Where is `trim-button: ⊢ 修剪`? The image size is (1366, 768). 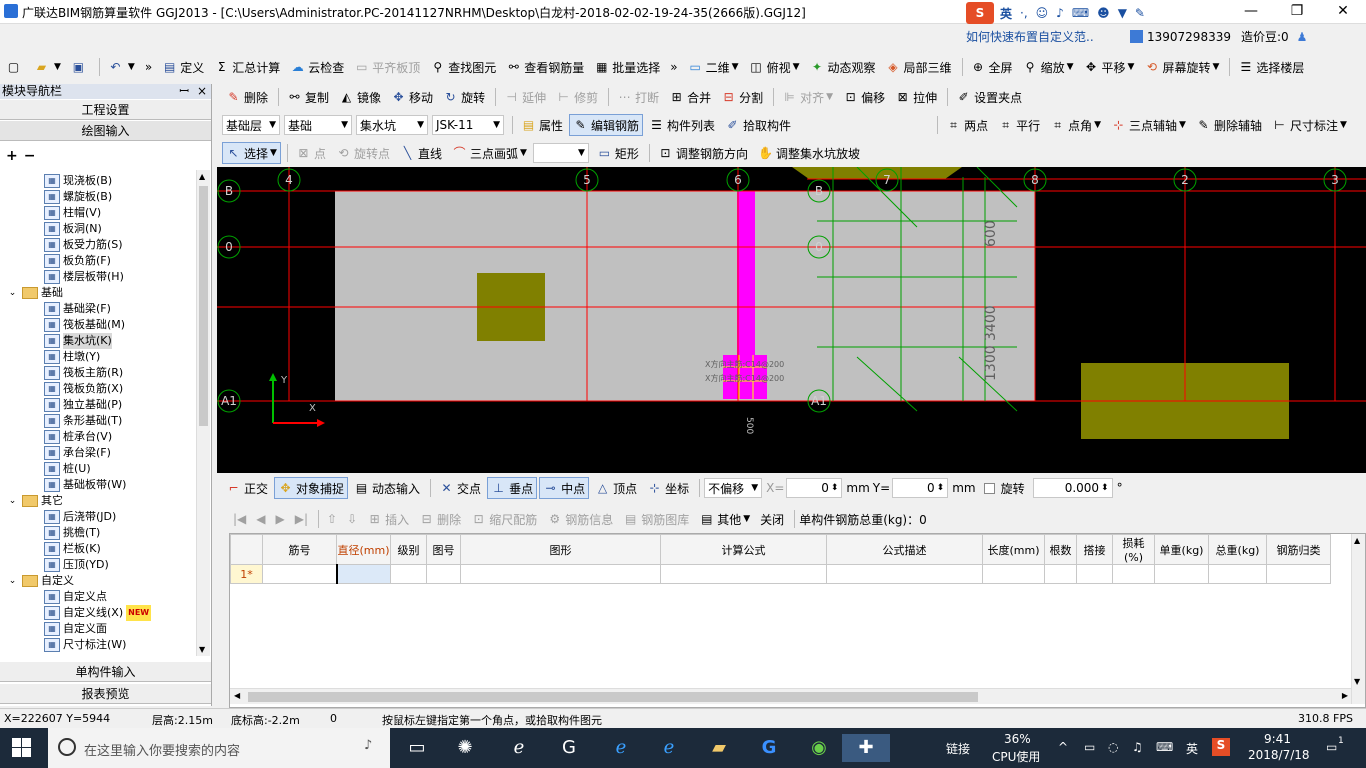 trim-button: ⊢ 修剪 is located at coordinates (577, 97).